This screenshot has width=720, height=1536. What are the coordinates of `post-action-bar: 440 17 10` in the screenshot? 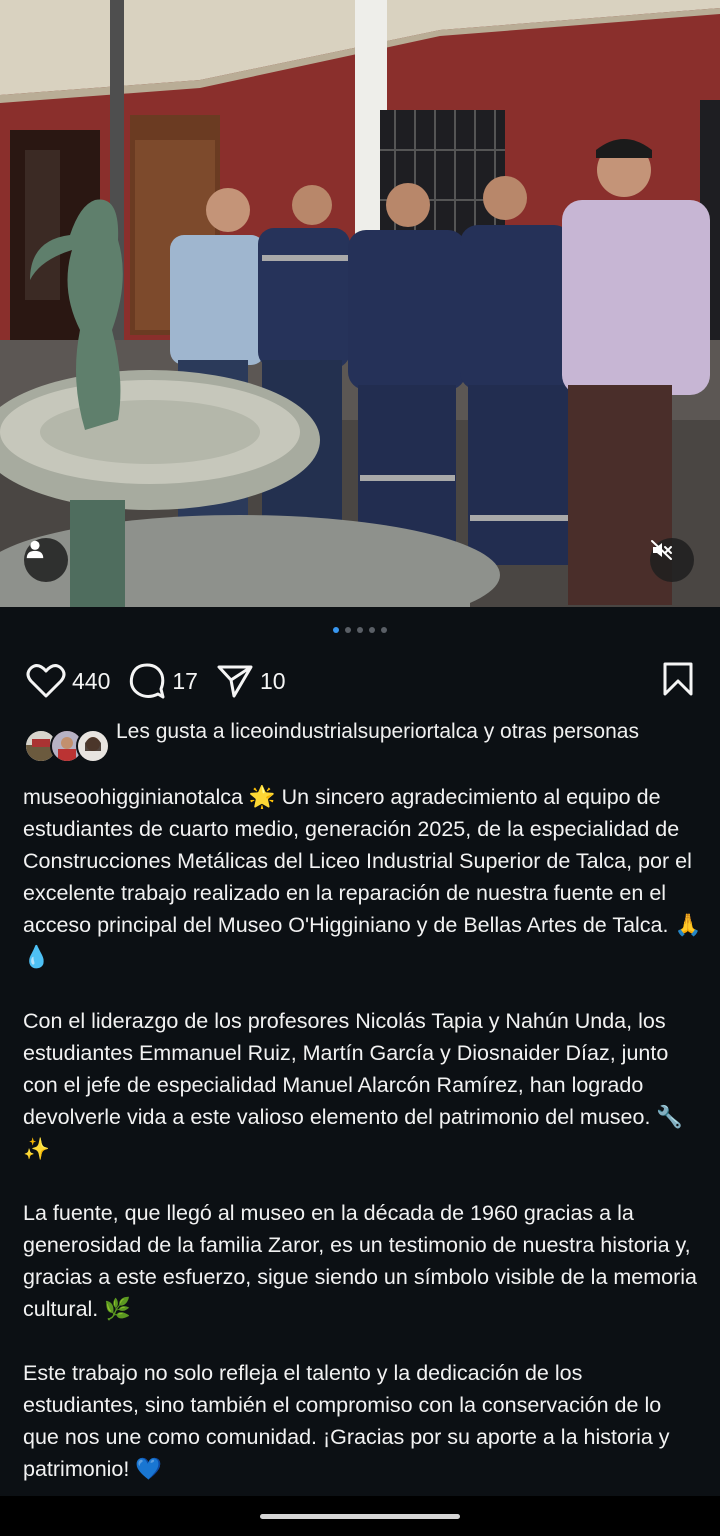 It's located at (360, 681).